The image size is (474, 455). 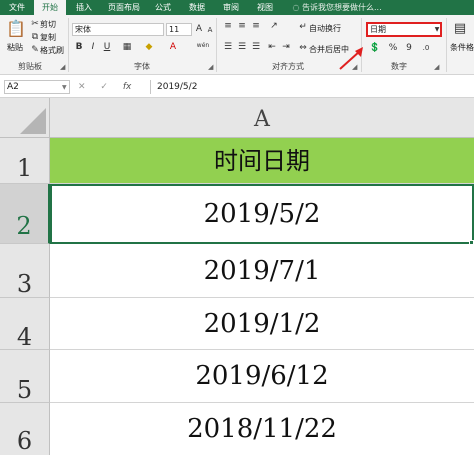 I want to click on select-all-corner, so click(x=25, y=118).